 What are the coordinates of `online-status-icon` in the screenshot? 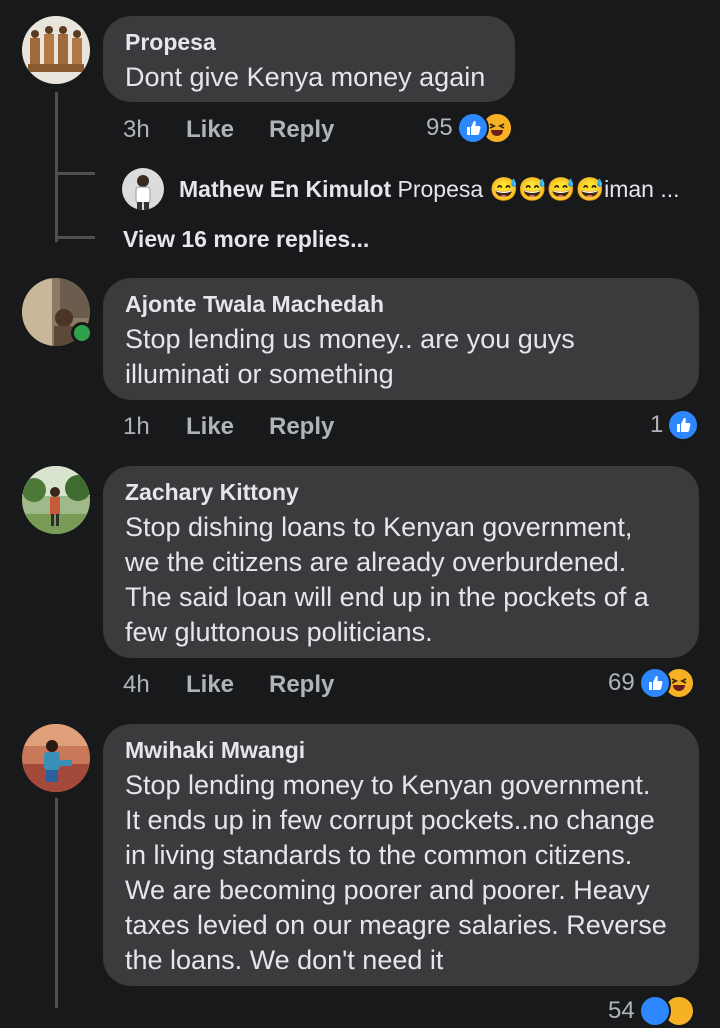 It's located at (82, 333).